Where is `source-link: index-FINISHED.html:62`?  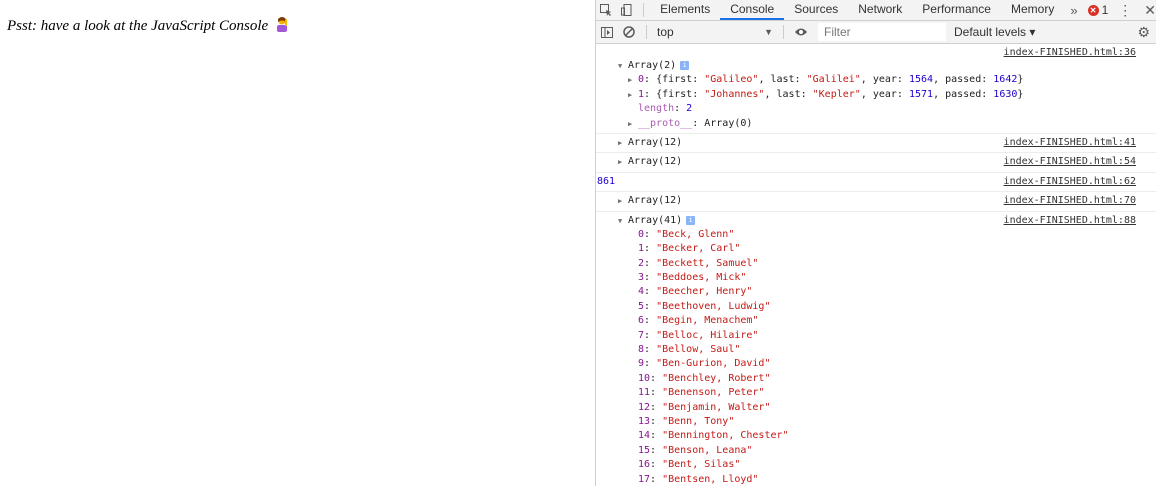 source-link: index-FINISHED.html:62 is located at coordinates (1070, 181).